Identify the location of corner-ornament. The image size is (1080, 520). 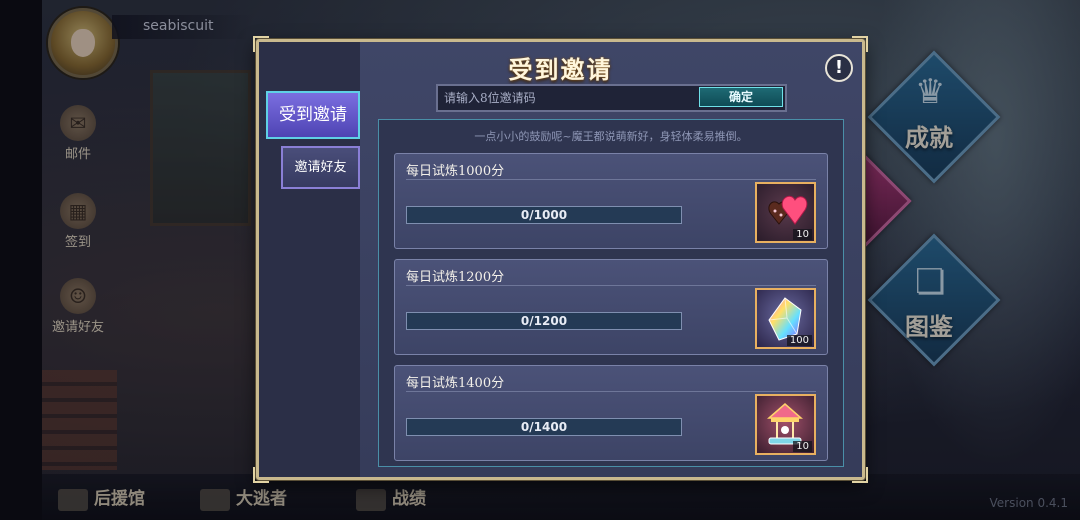
(860, 475).